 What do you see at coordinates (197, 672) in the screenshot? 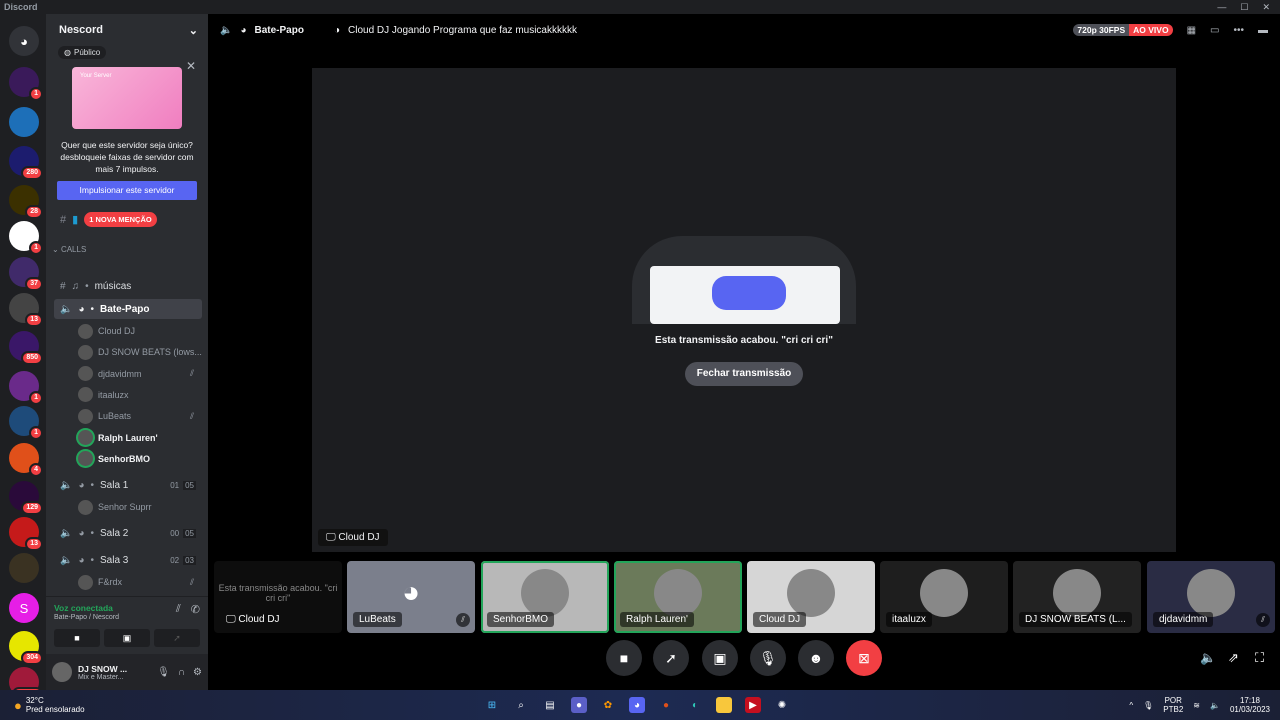
I see `gear-icon: ⚙` at bounding box center [197, 672].